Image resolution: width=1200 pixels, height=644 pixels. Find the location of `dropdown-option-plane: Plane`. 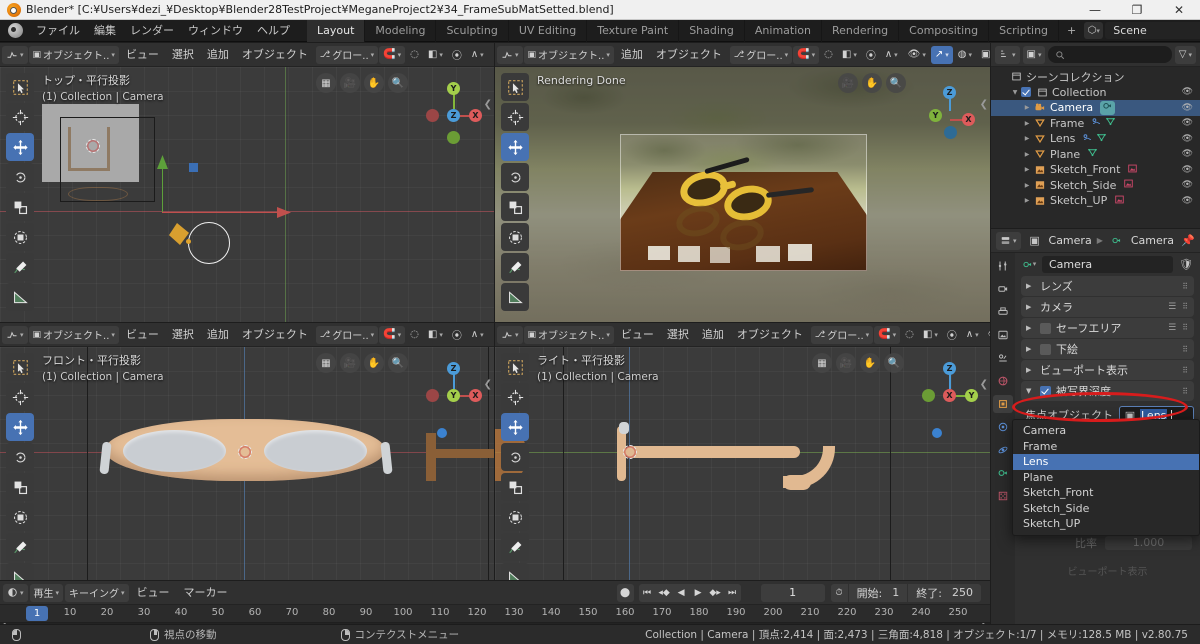

dropdown-option-plane: Plane is located at coordinates (1106, 478).